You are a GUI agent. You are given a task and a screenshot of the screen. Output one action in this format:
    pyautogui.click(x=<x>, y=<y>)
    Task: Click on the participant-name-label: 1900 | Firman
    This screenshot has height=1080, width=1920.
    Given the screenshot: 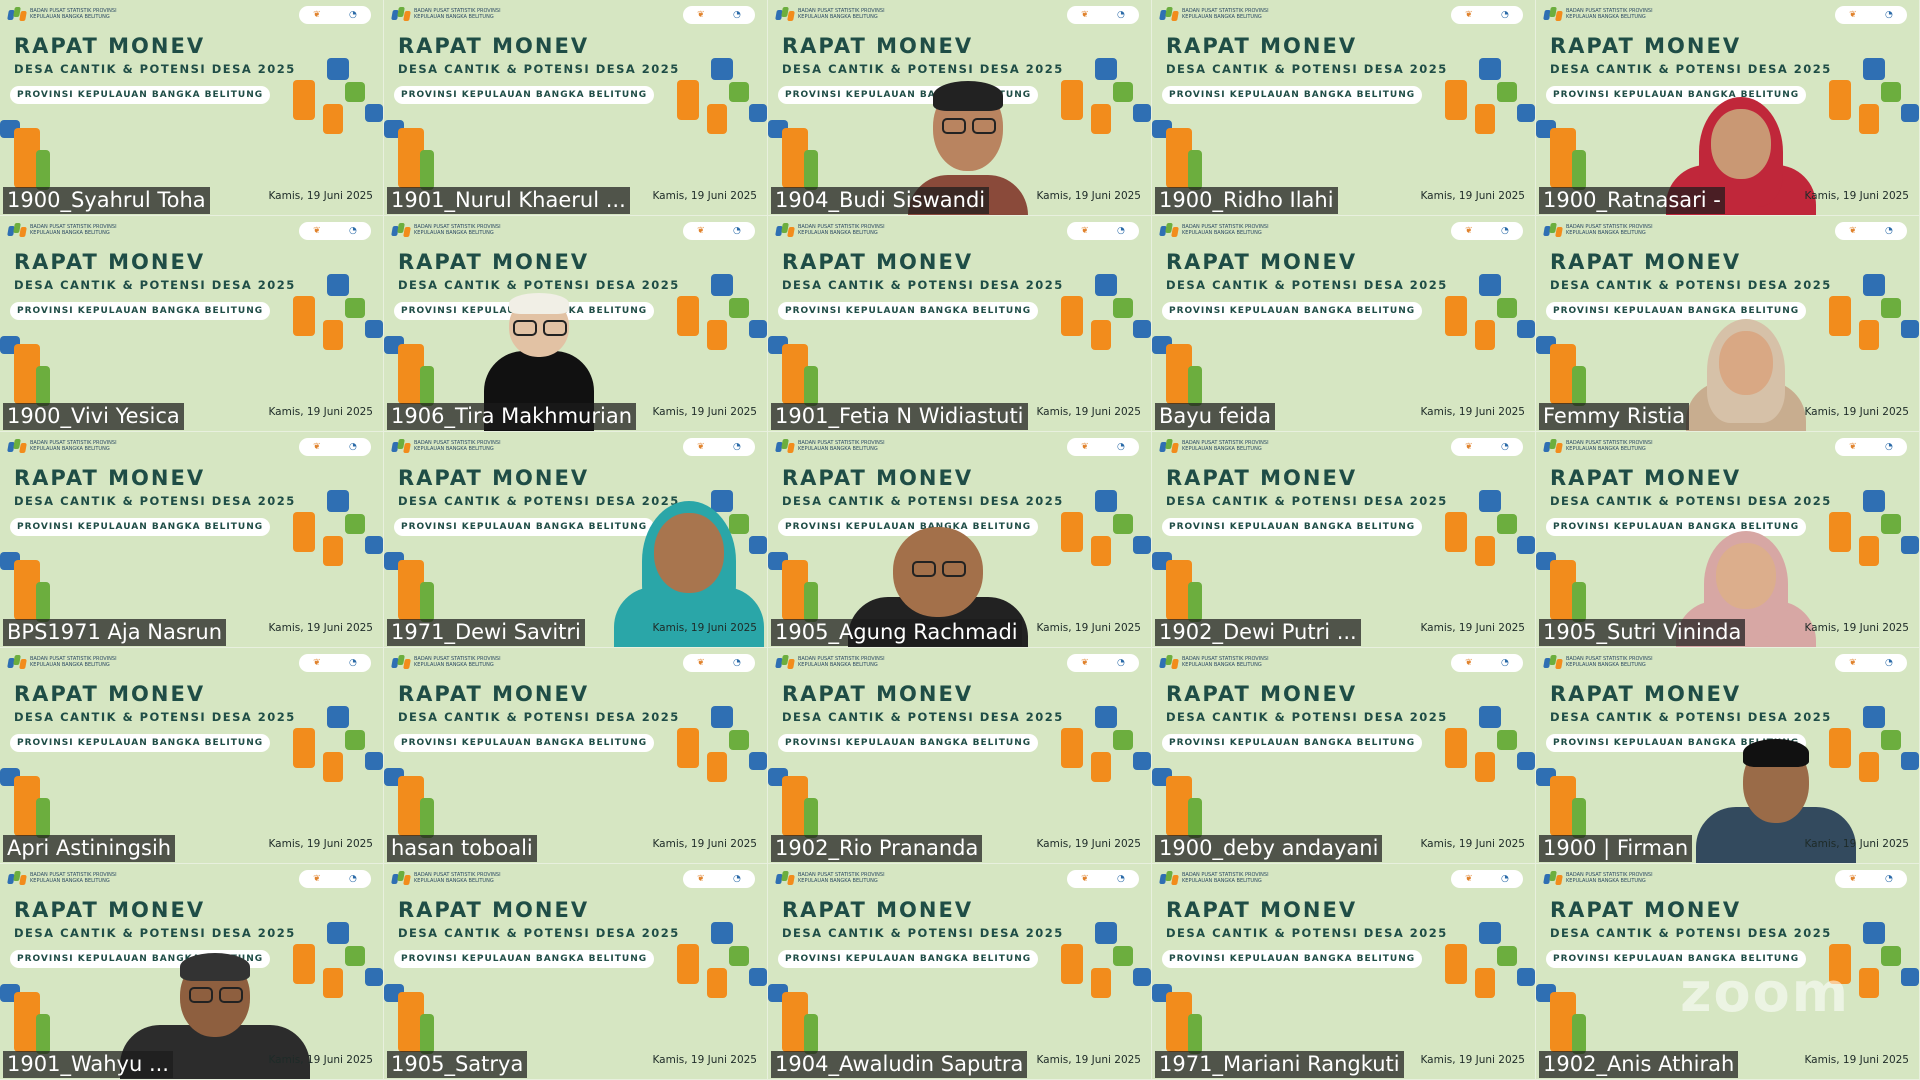 What is the action you would take?
    pyautogui.click(x=1616, y=848)
    